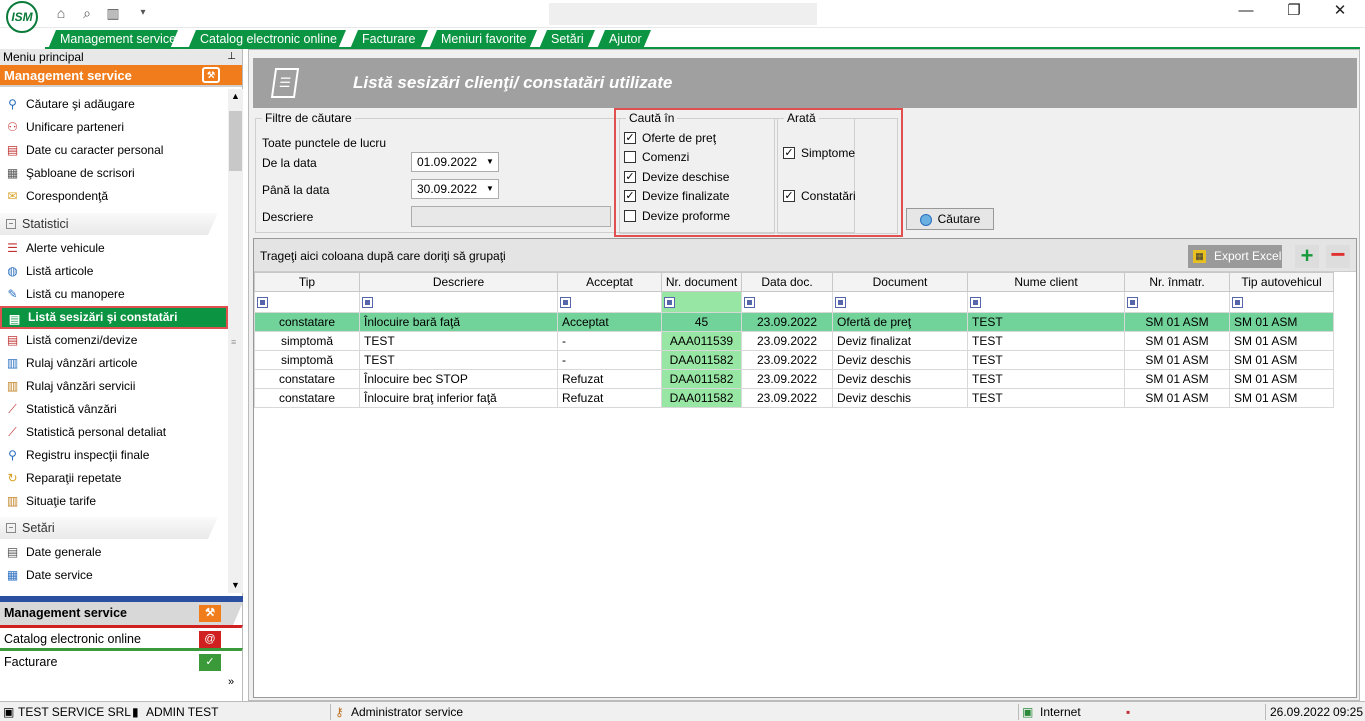 This screenshot has height=721, width=1365. What do you see at coordinates (1177, 282) in the screenshot?
I see `column-header-nr-inmatr: Nr. înmatr.` at bounding box center [1177, 282].